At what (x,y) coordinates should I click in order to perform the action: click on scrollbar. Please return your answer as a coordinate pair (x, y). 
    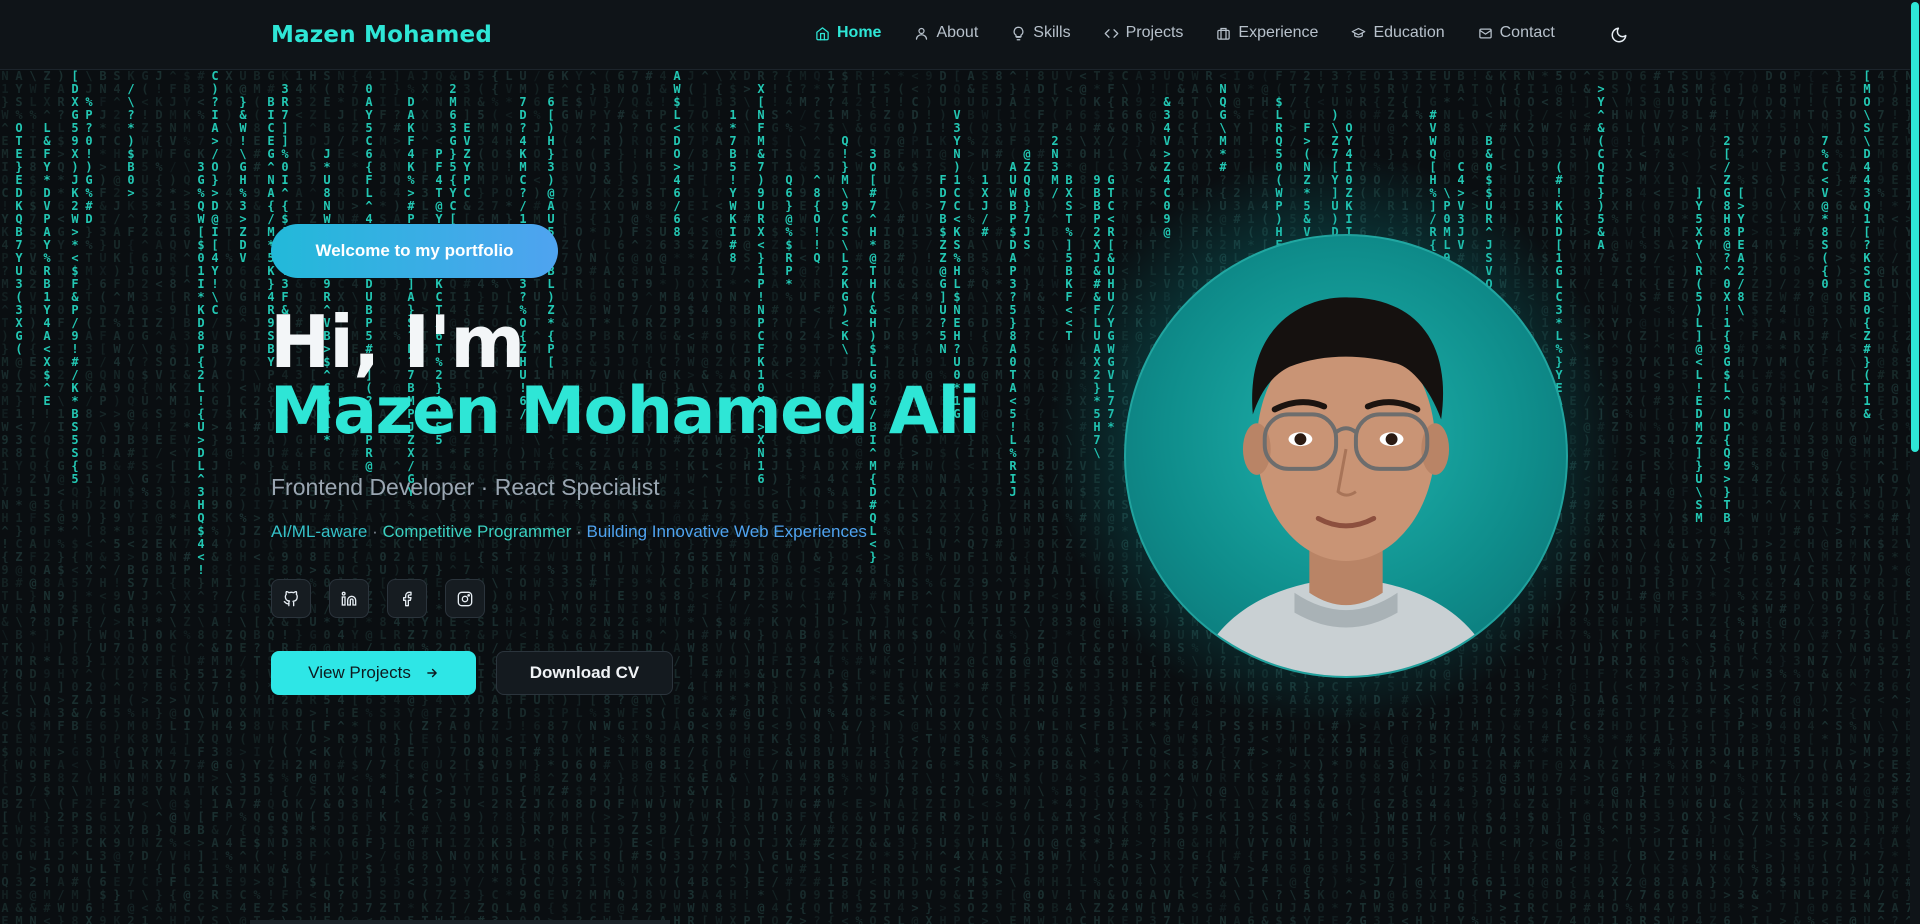
    Looking at the image, I should click on (1915, 462).